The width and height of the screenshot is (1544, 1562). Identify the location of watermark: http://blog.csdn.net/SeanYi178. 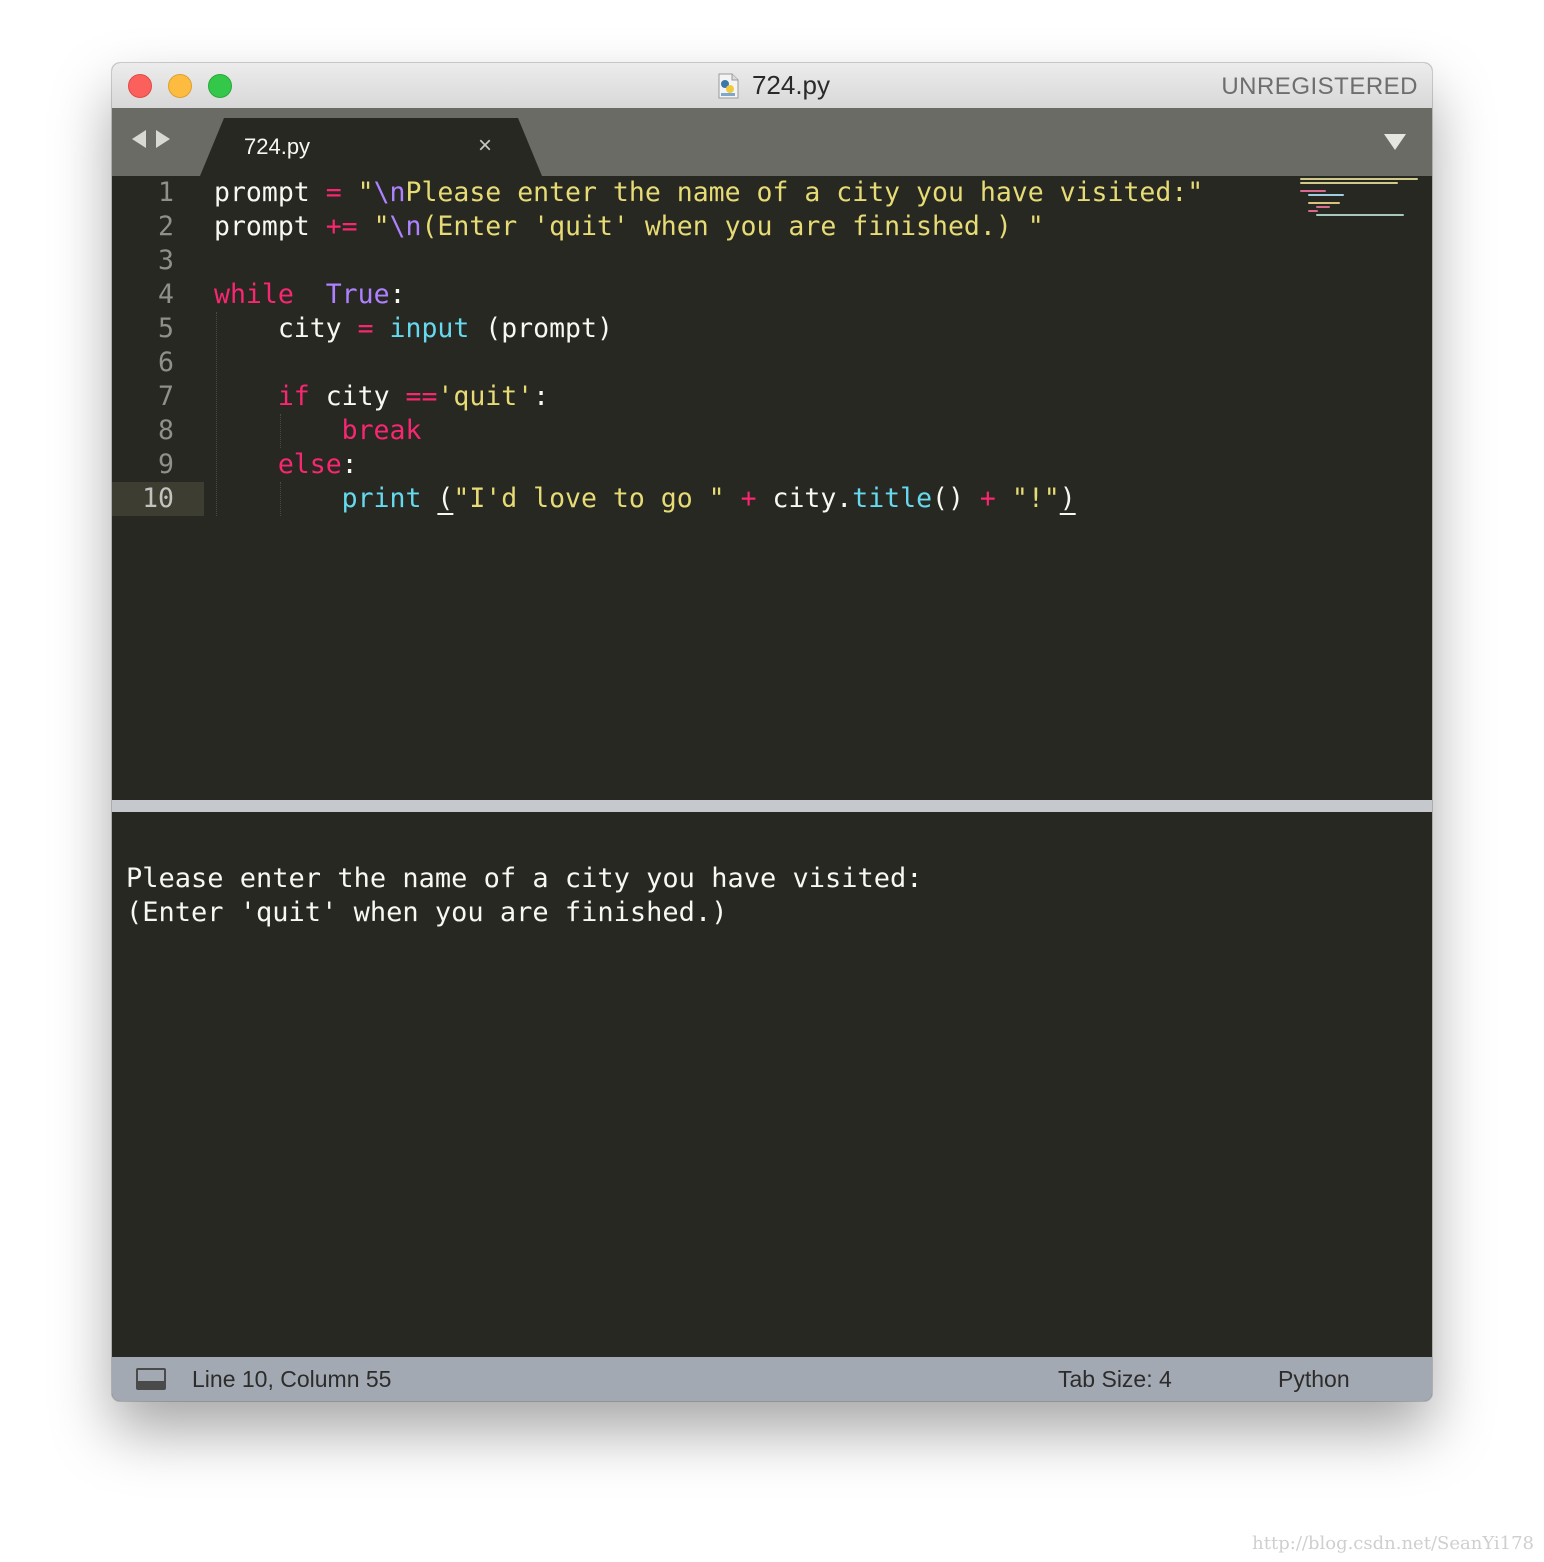
(1393, 1543).